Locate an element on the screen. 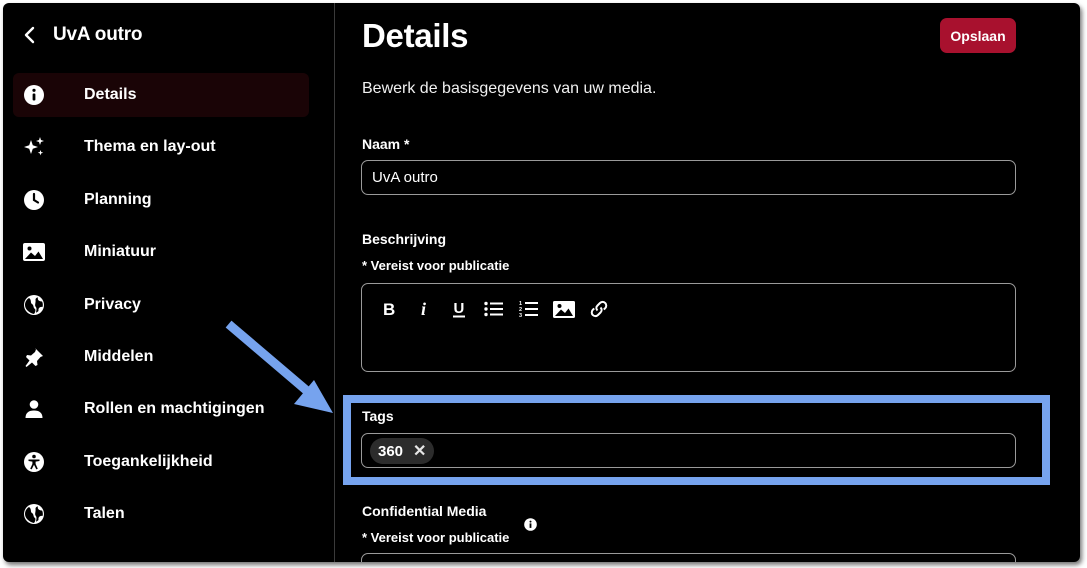 This screenshot has width=1087, height=568. sidebar-item-thumbnail: Miniatuur is located at coordinates (161, 252).